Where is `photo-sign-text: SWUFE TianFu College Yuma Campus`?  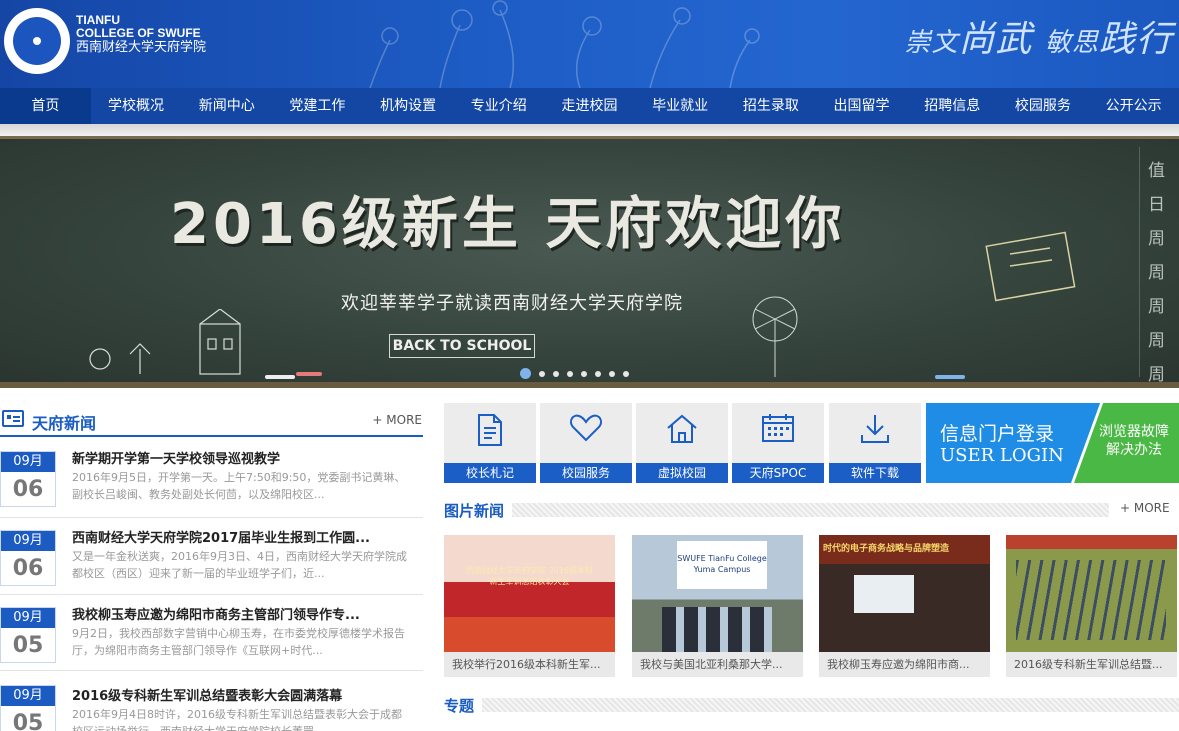 photo-sign-text: SWUFE TianFu College Yuma Campus is located at coordinates (722, 565).